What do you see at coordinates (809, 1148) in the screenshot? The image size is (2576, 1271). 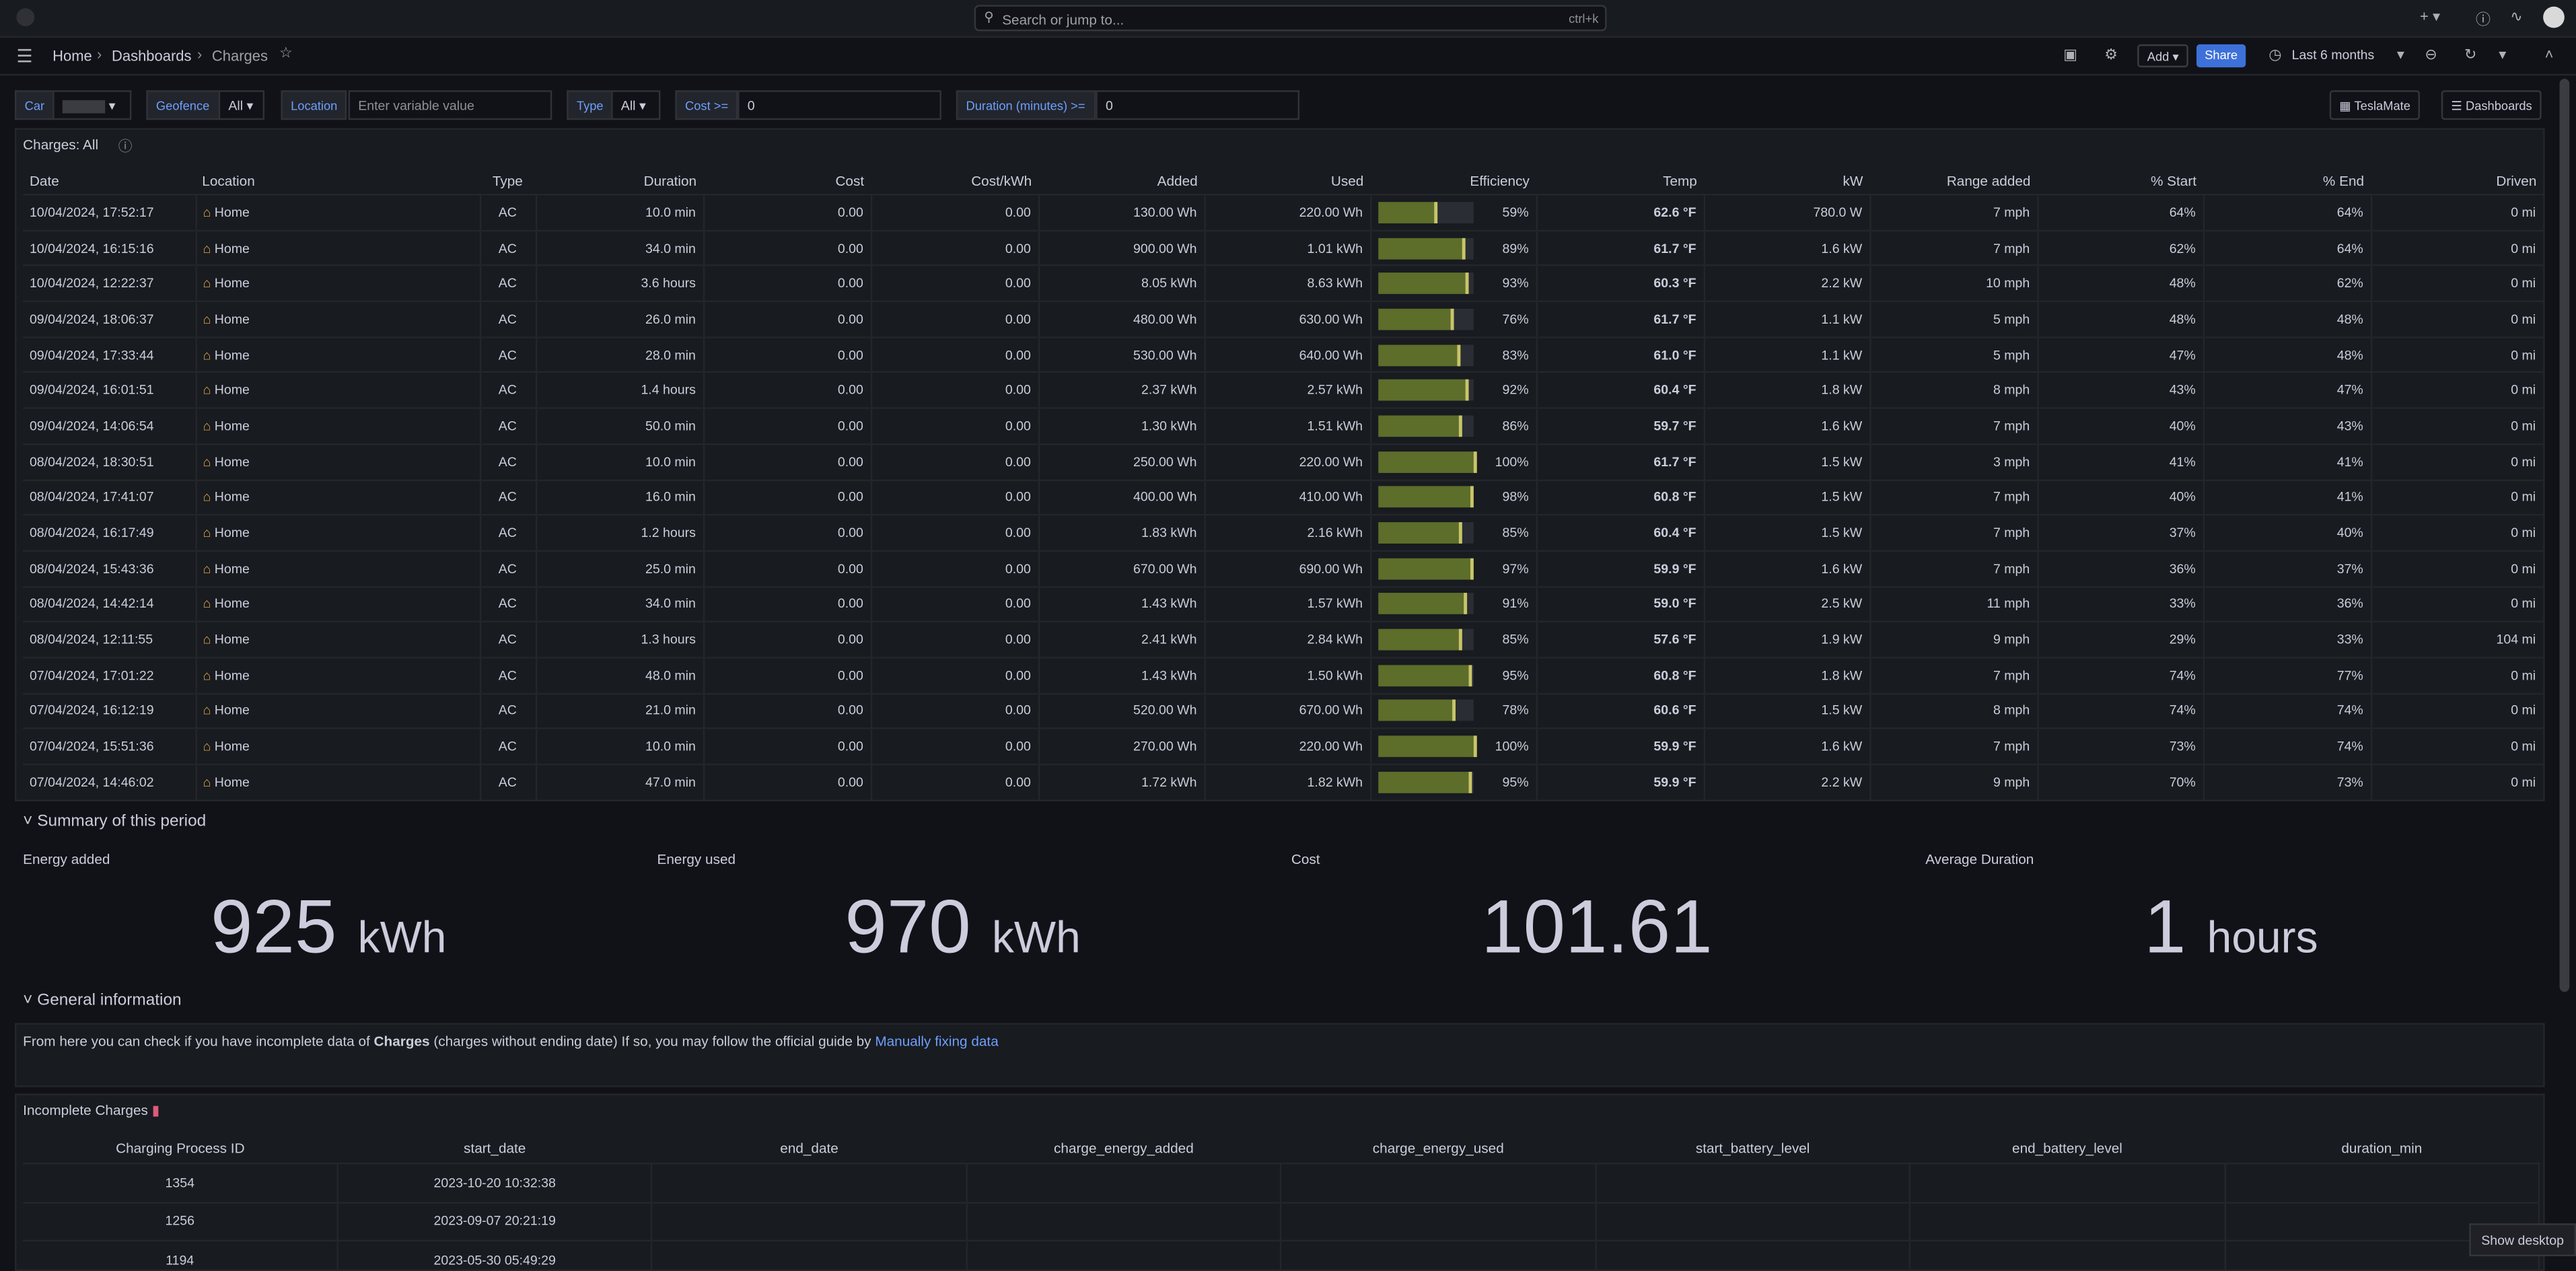 I see `column-header: end_date` at bounding box center [809, 1148].